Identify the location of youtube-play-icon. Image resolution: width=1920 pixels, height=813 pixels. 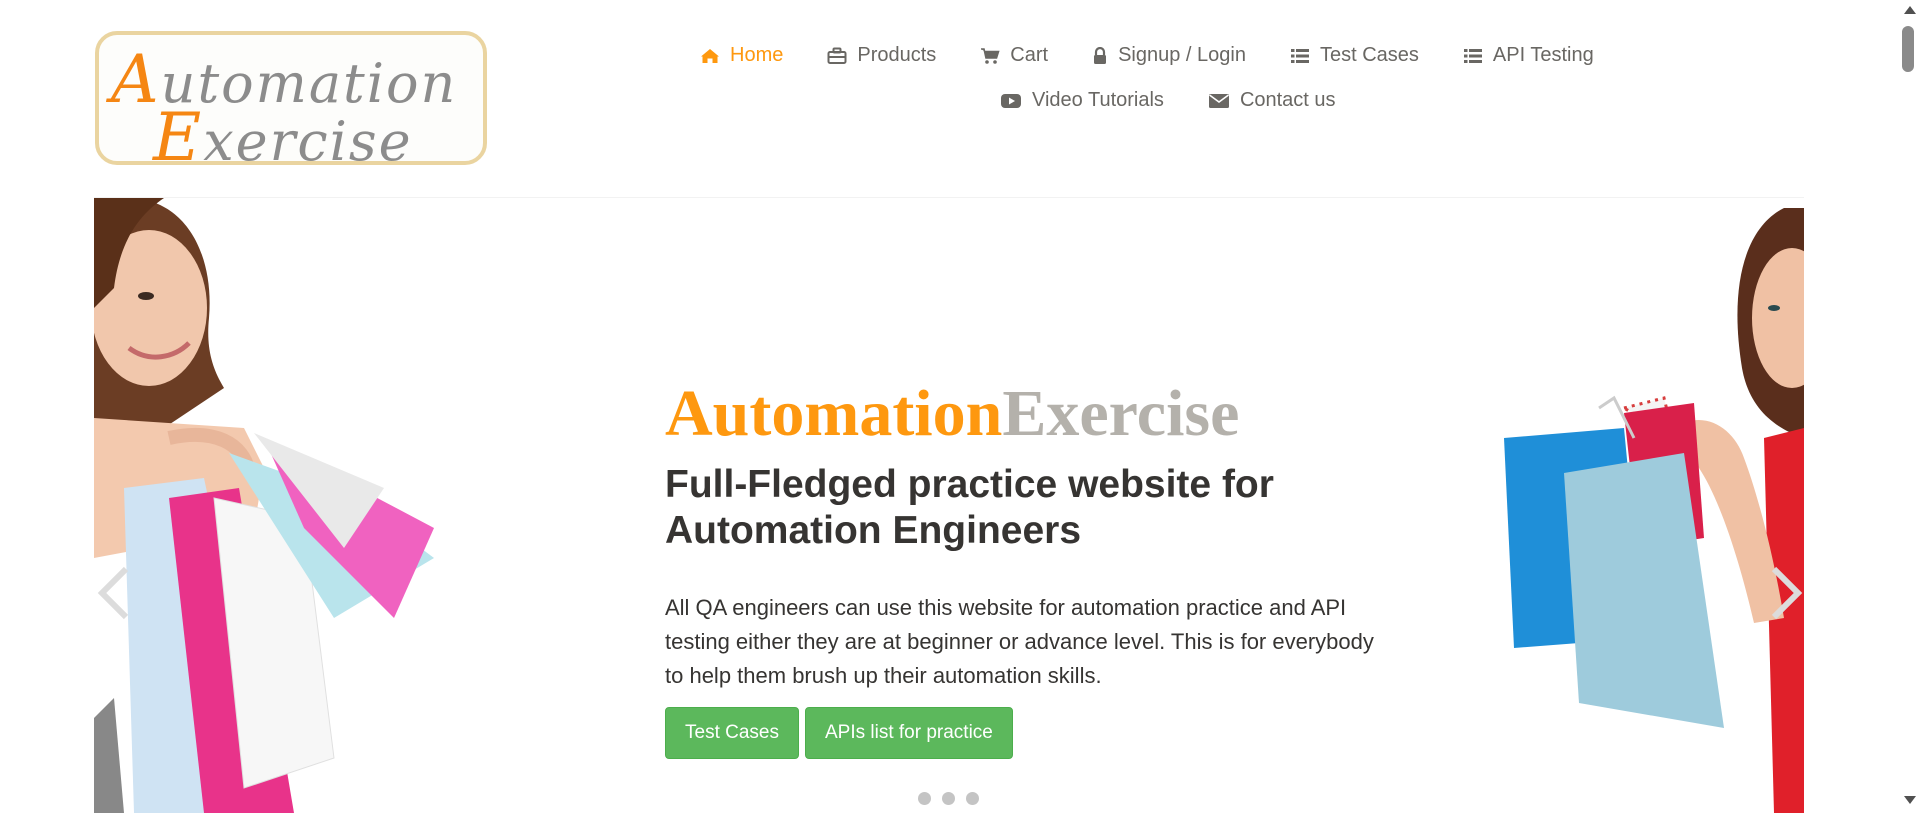
(1011, 100).